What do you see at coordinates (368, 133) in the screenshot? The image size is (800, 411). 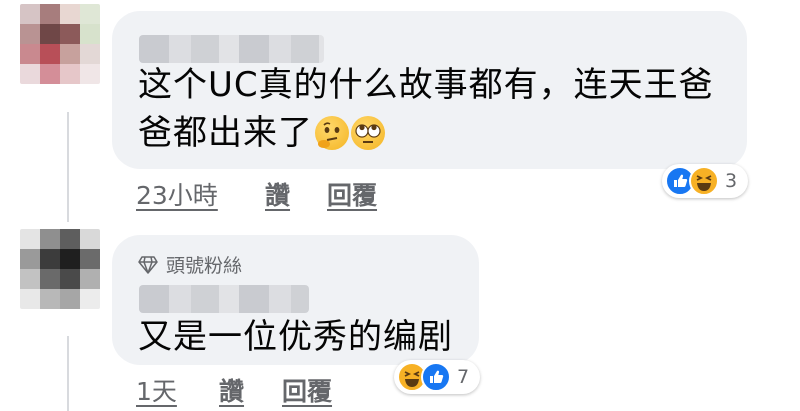 I see `rolling-eyes-icon` at bounding box center [368, 133].